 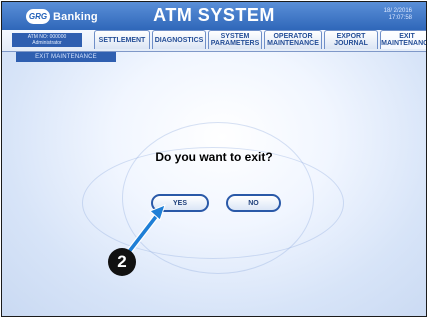 What do you see at coordinates (180, 203) in the screenshot?
I see `yes-button: YES` at bounding box center [180, 203].